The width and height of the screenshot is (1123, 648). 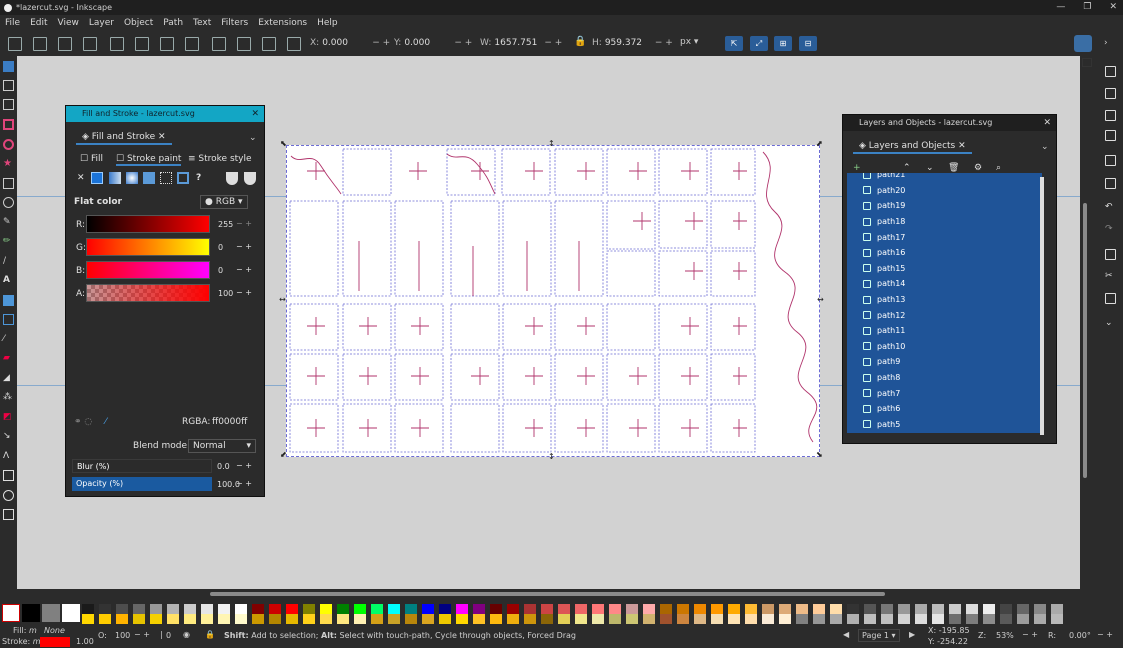 I want to click on select-all-layers-icon, so click(x=40, y=44).